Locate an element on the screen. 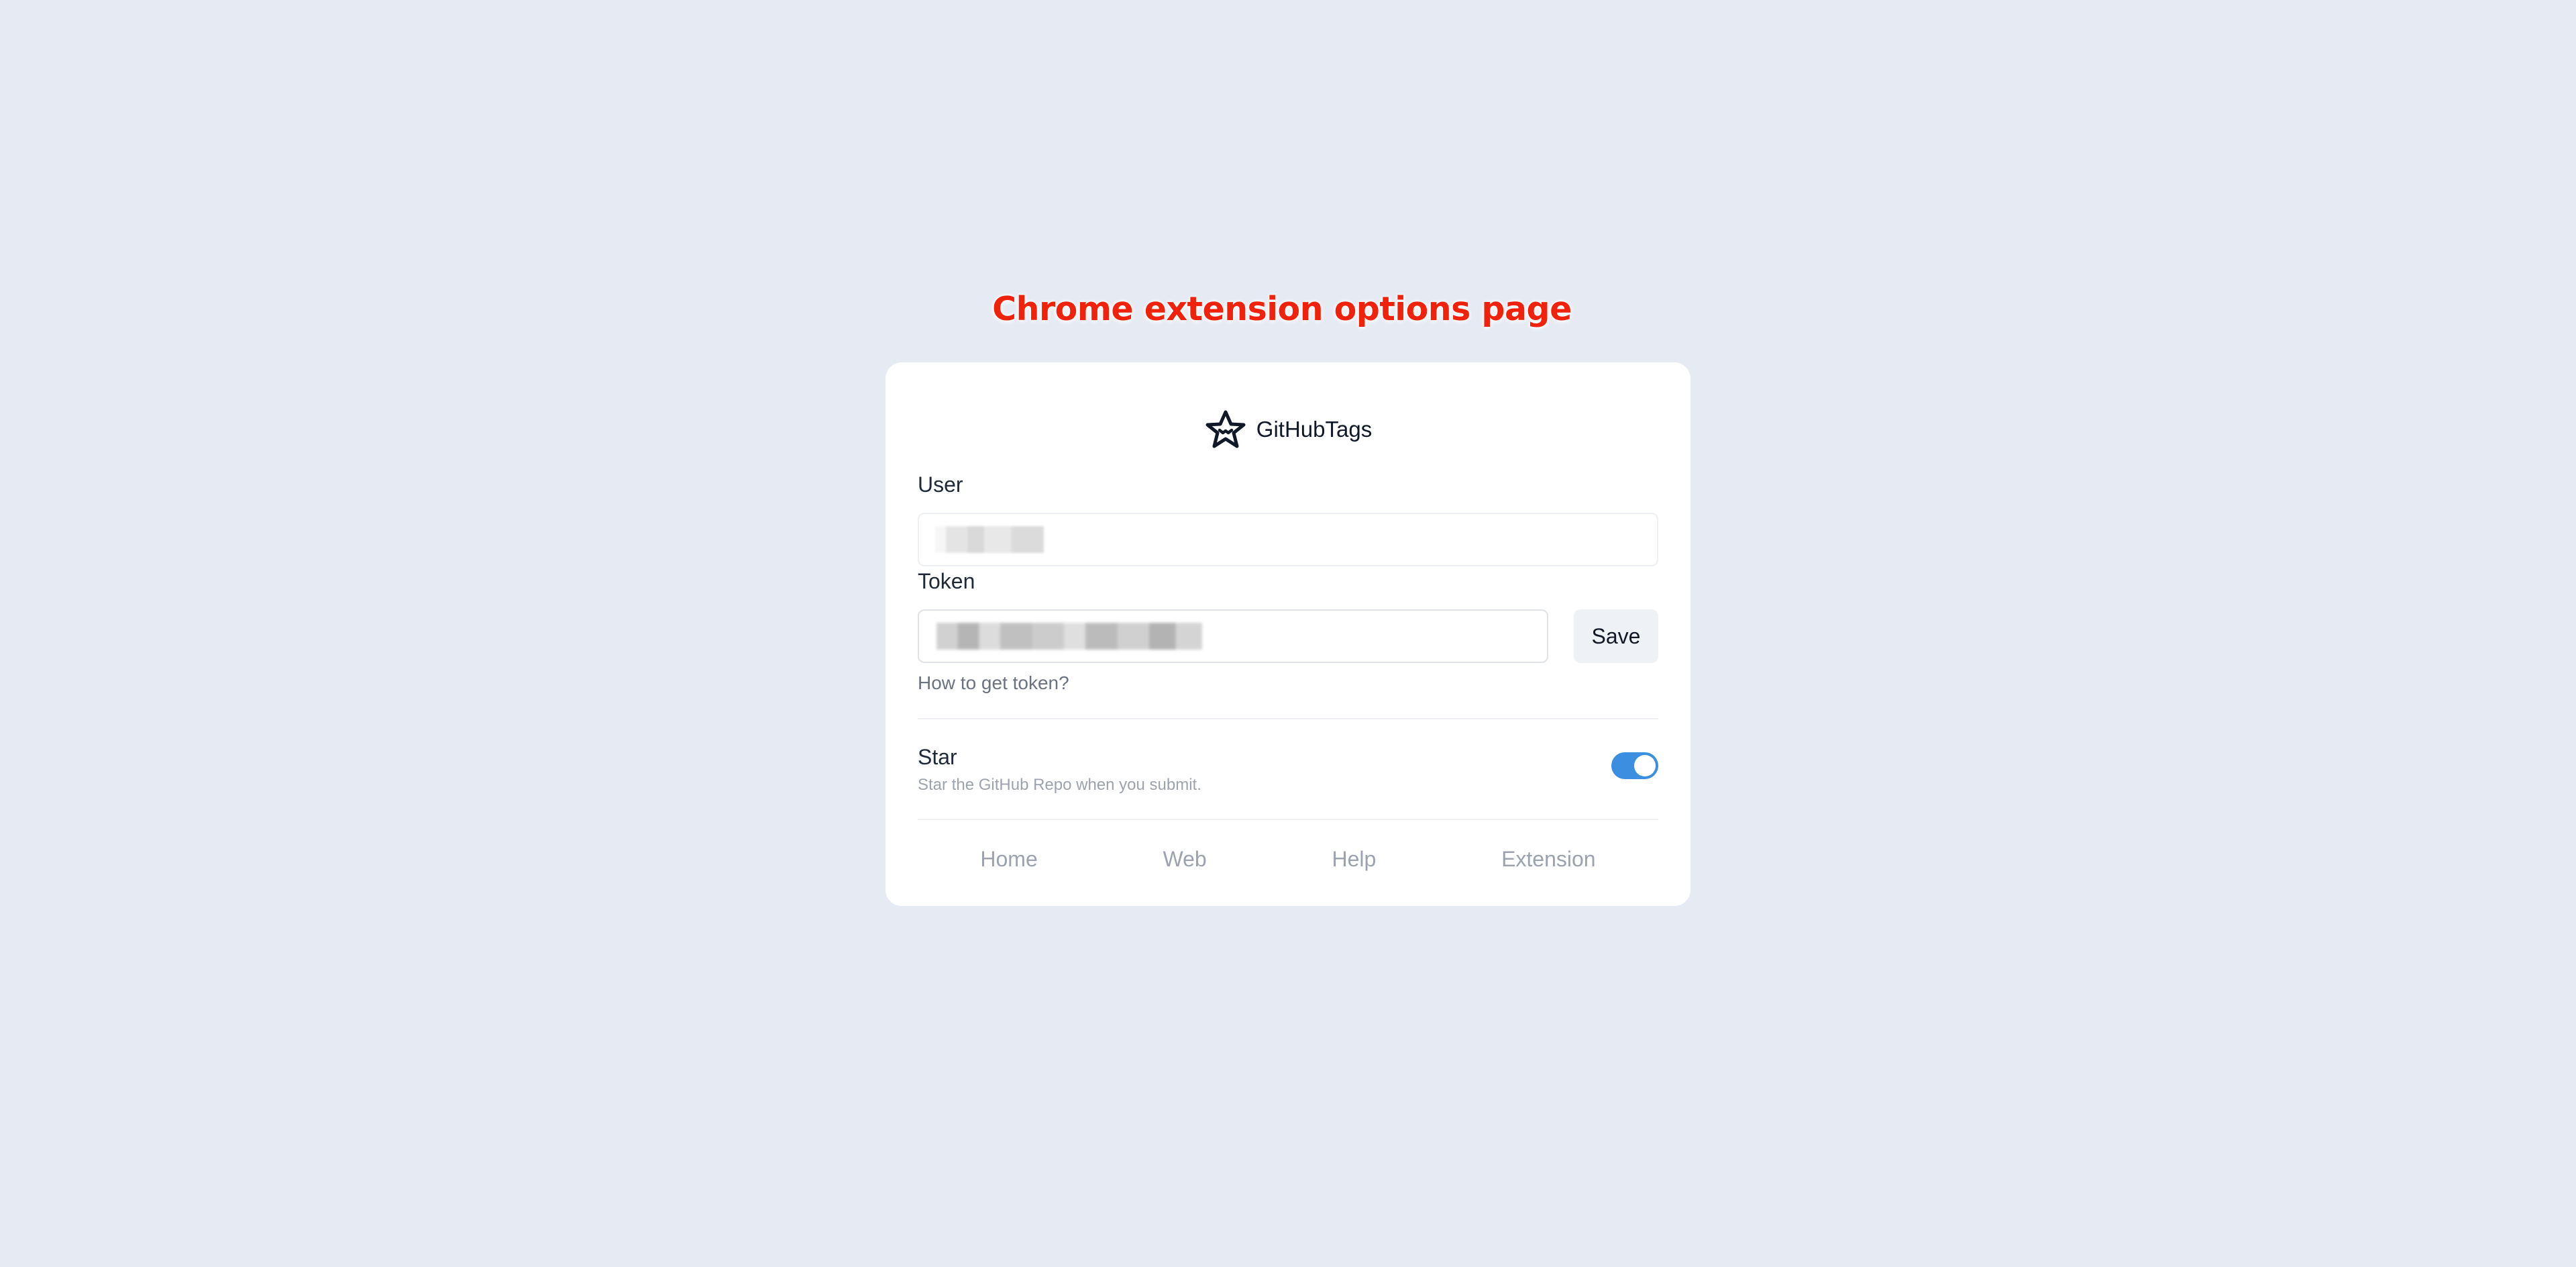 This screenshot has height=1267, width=2576. footer-link-home: Home is located at coordinates (1008, 859).